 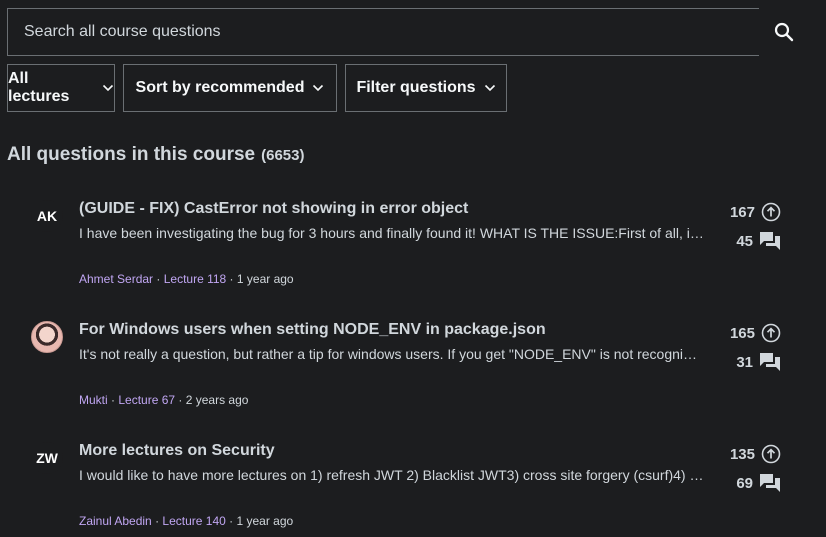 What do you see at coordinates (195, 279) in the screenshot?
I see `lecture-link: Lecture 118` at bounding box center [195, 279].